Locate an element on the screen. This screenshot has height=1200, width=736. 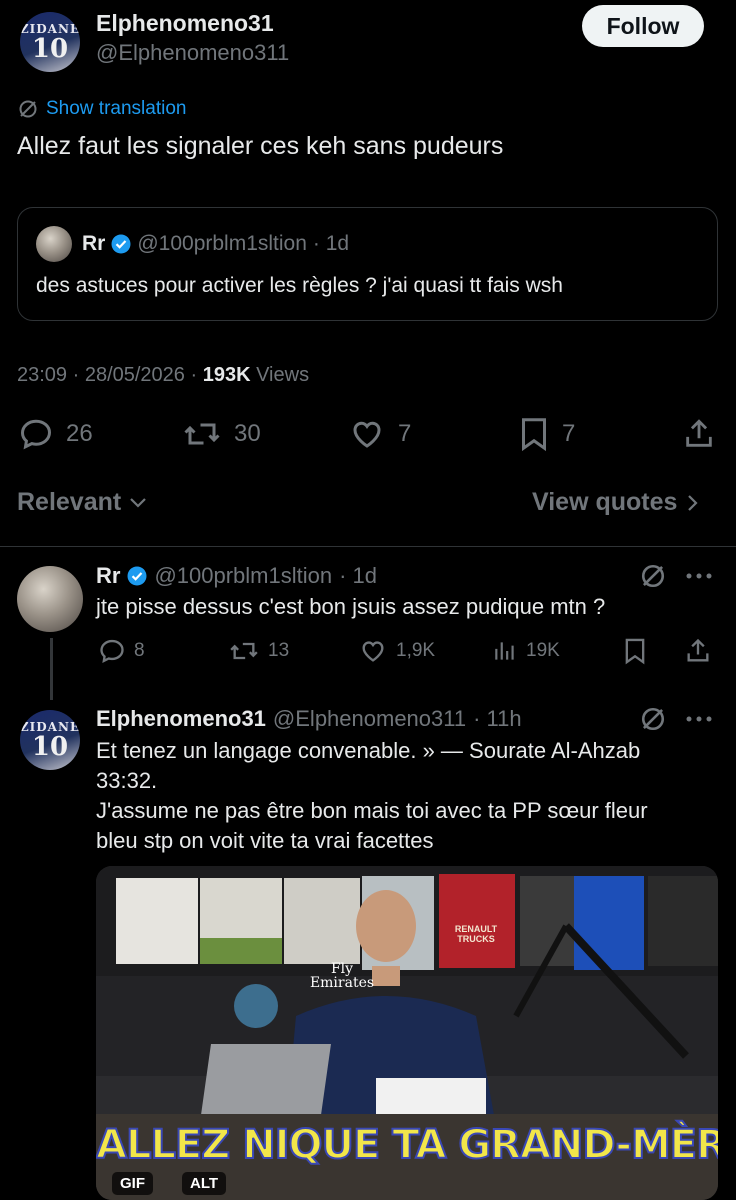
bookmark-action: 7 is located at coordinates (546, 434).